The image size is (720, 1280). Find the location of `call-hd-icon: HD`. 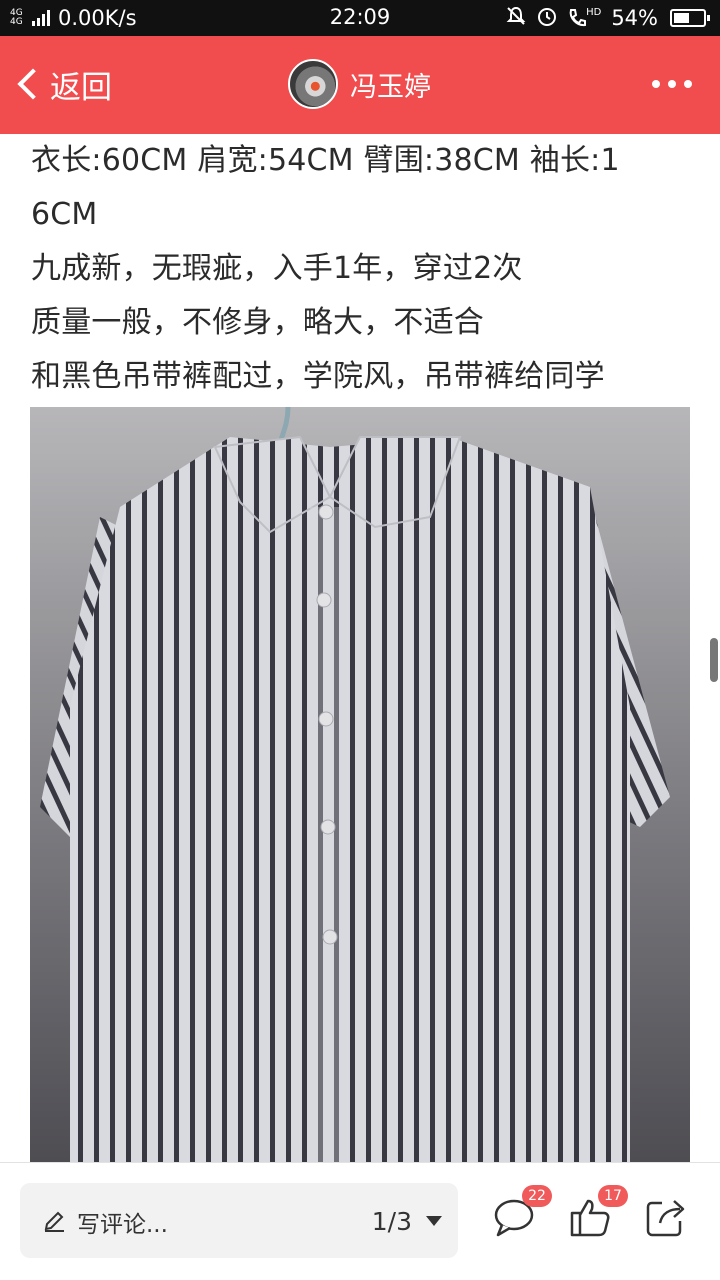

call-hd-icon: HD is located at coordinates (584, 18).